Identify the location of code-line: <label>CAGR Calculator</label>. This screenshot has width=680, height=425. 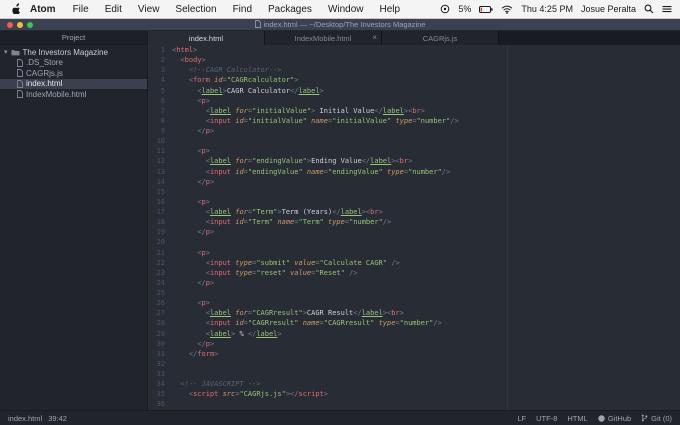
(426, 91).